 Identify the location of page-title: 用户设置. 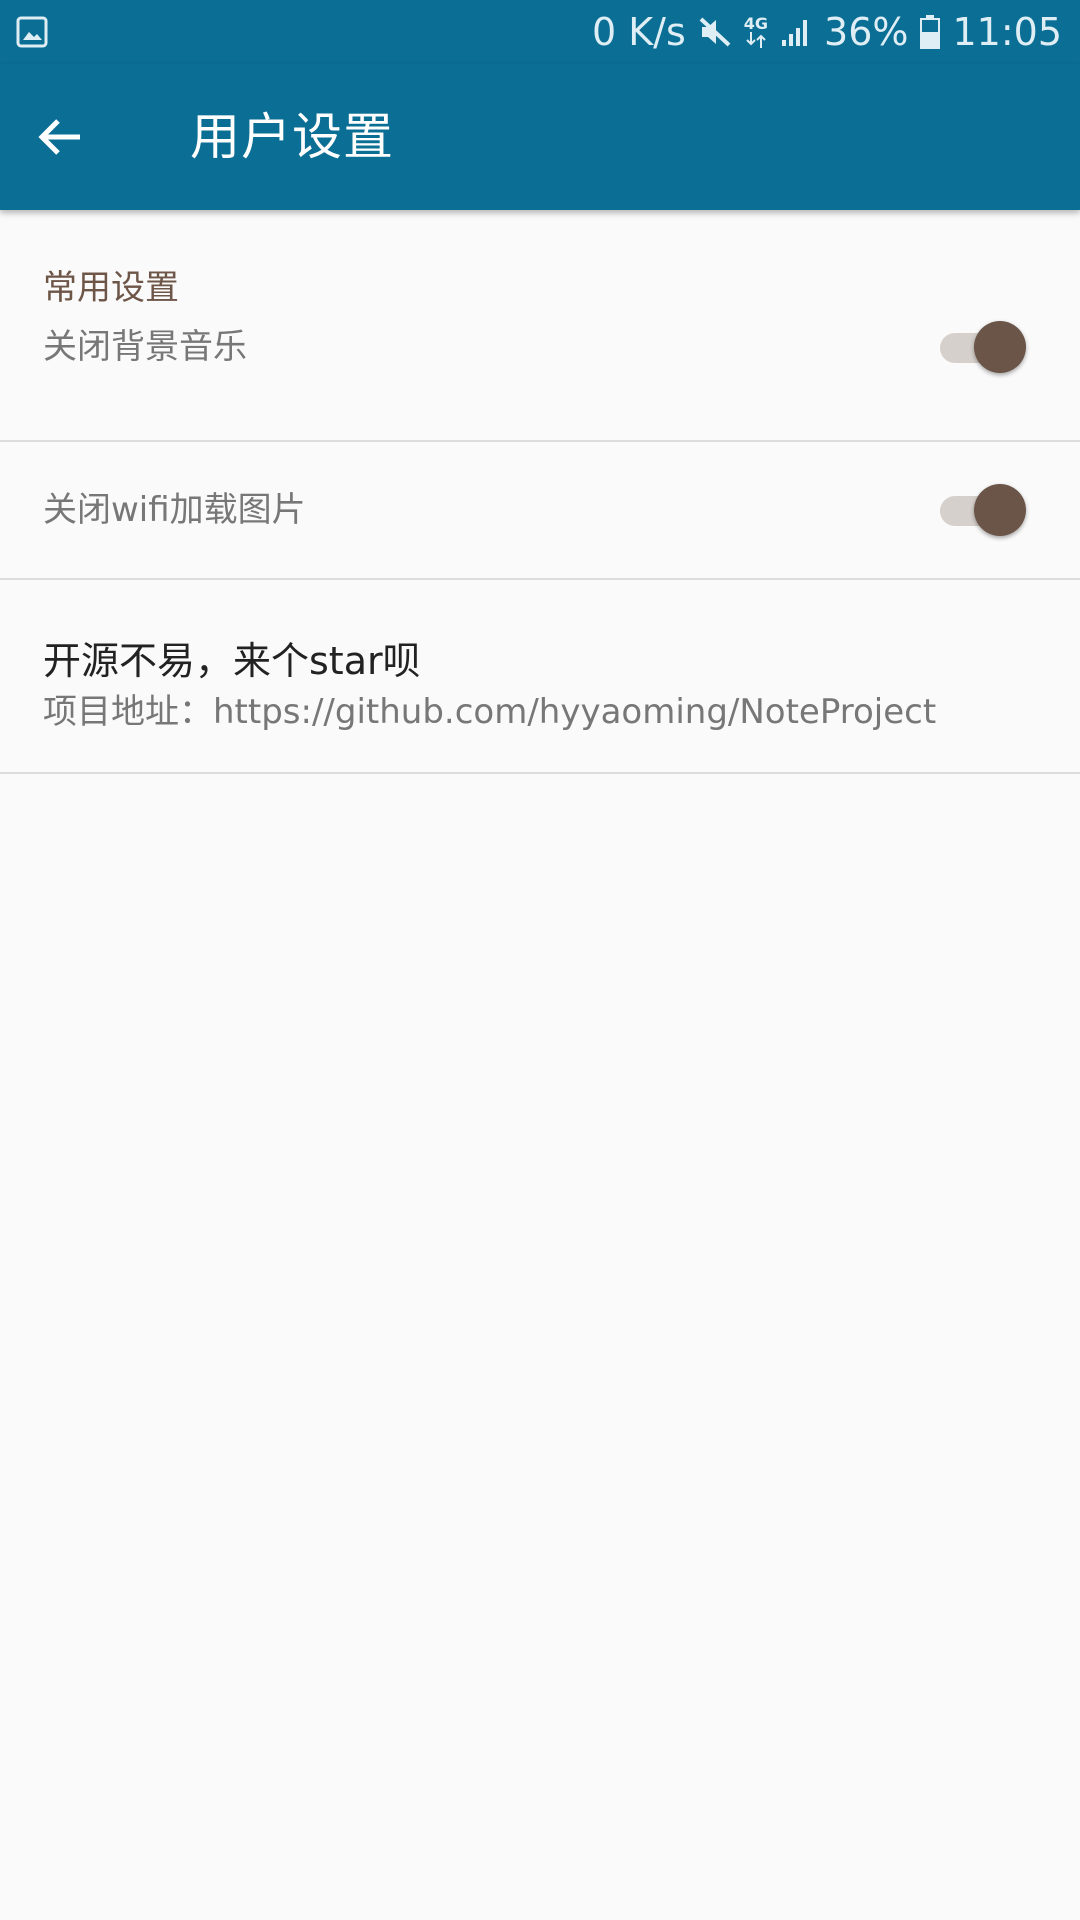
(292, 137).